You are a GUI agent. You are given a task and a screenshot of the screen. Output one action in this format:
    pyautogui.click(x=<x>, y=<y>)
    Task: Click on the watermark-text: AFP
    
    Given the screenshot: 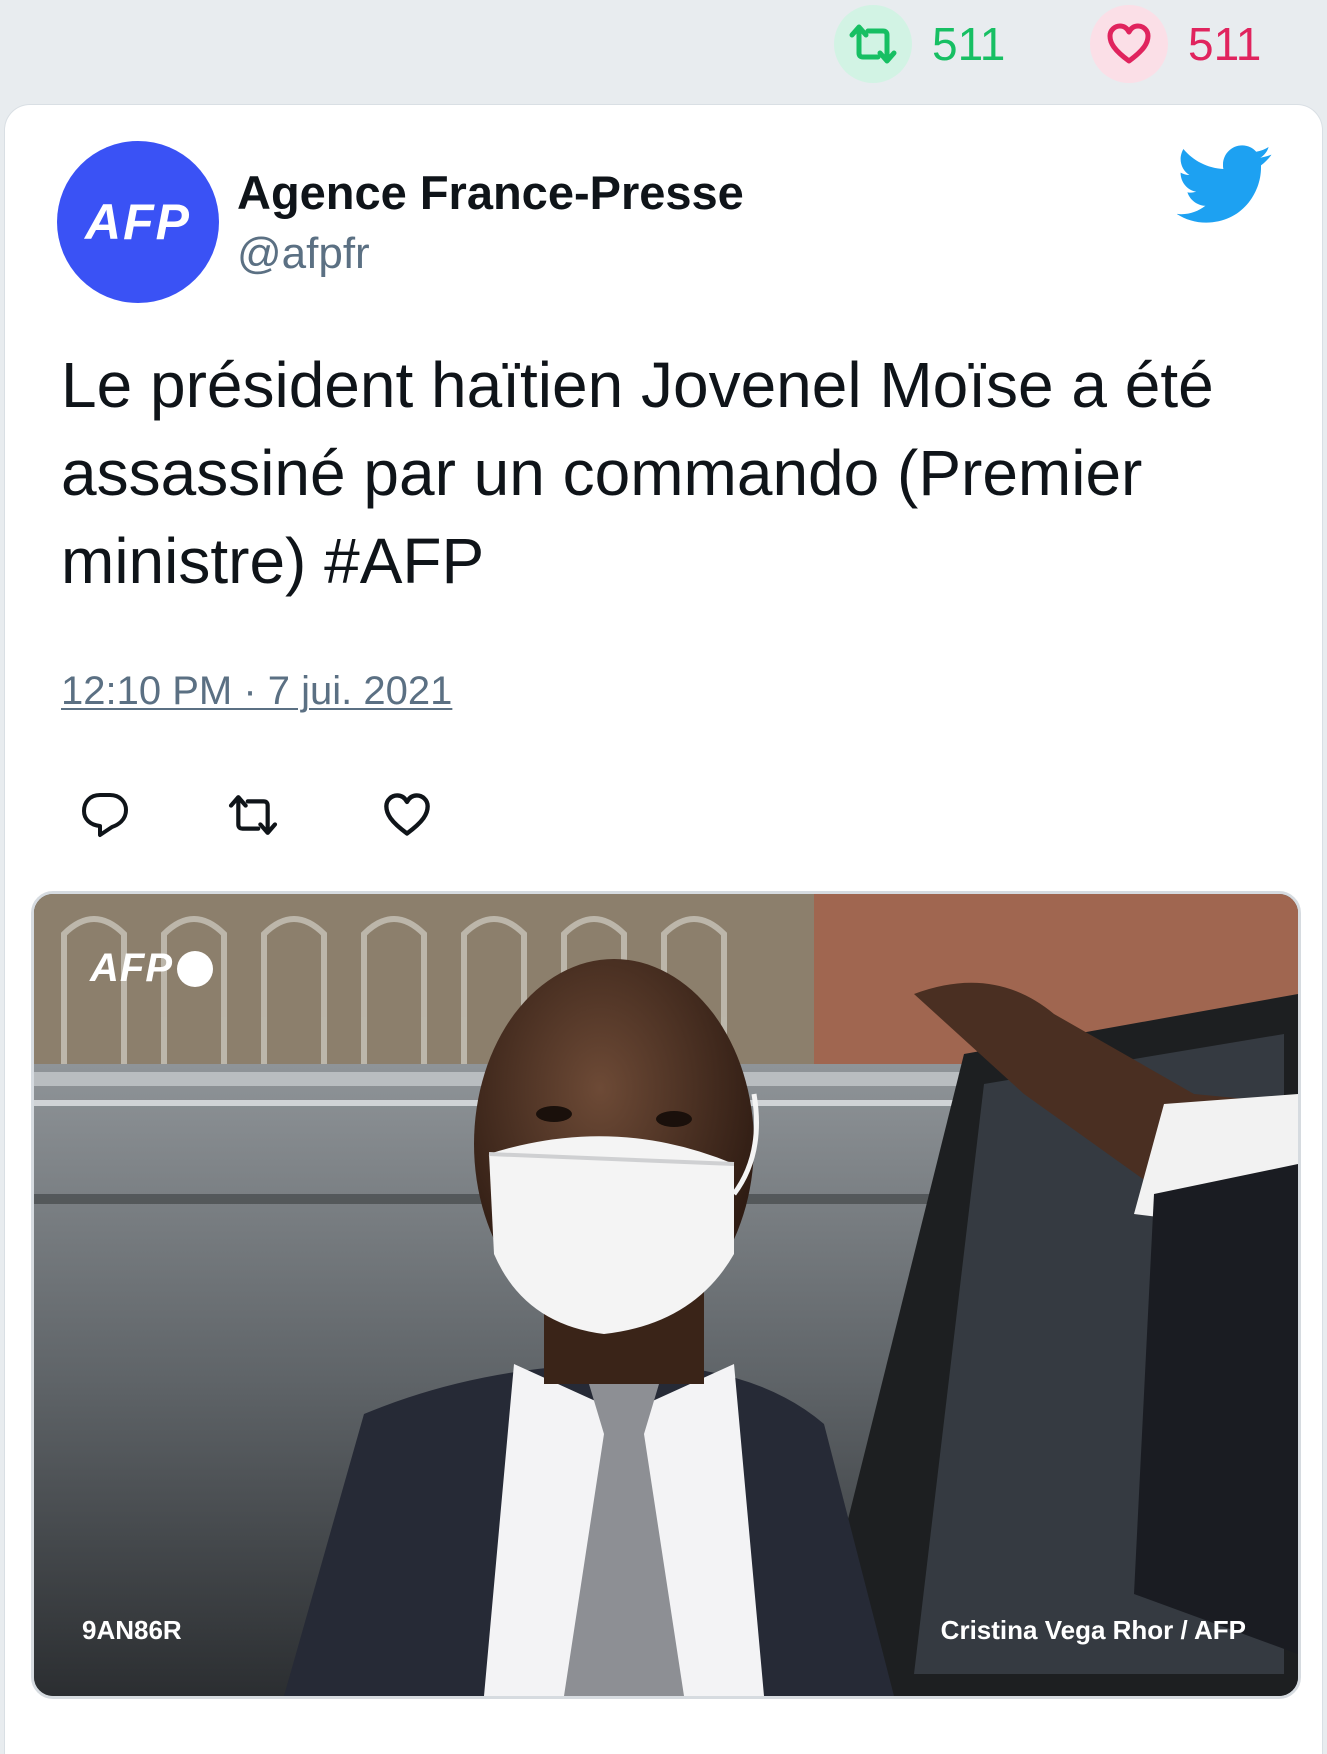 What is the action you would take?
    pyautogui.click(x=131, y=968)
    